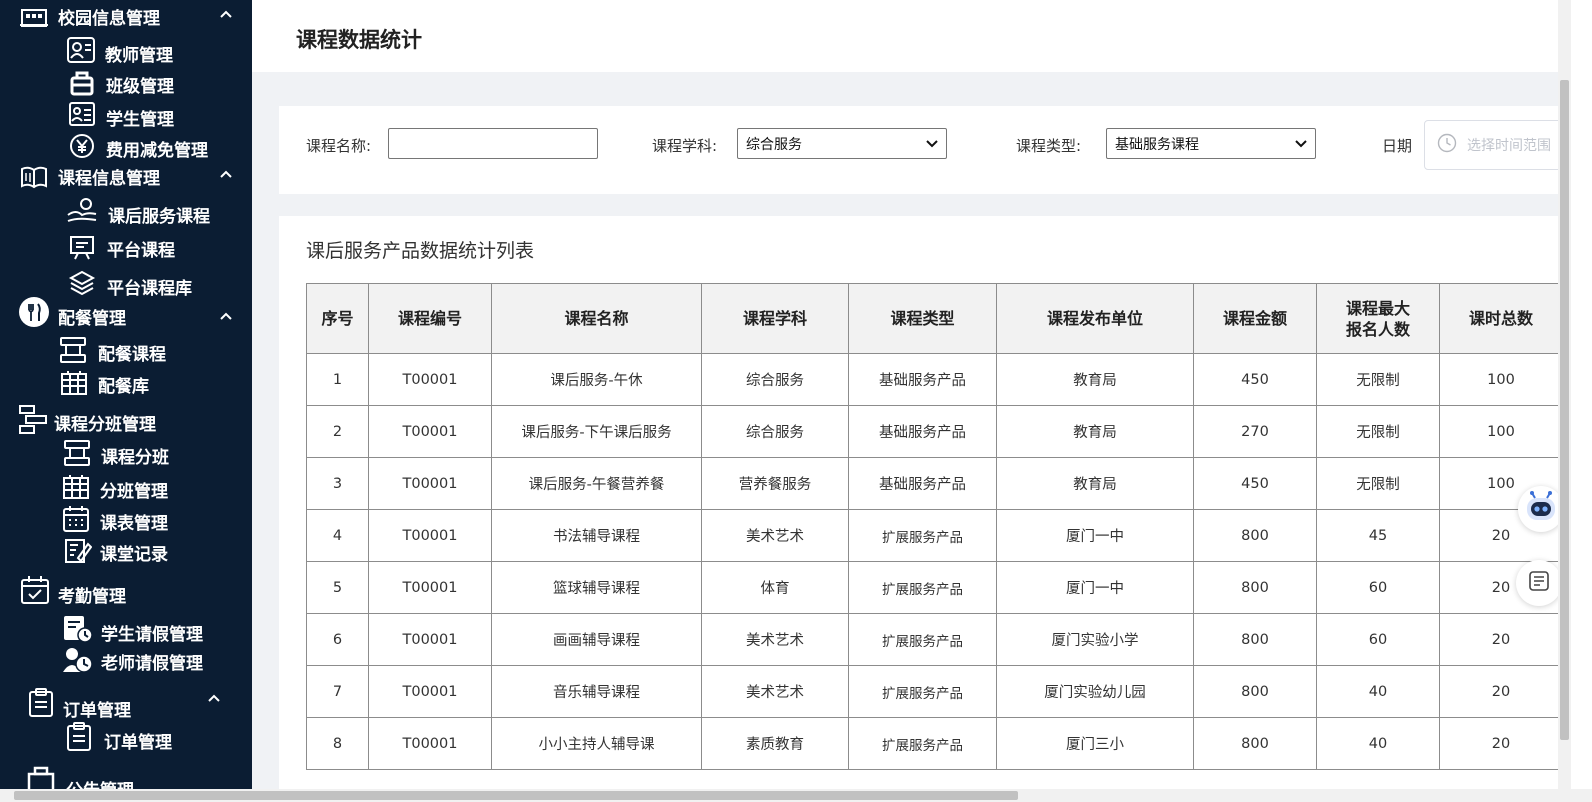 The image size is (1592, 802). Describe the element at coordinates (121, 82) in the screenshot. I see `sidebar-item-class: 班级管理` at that location.